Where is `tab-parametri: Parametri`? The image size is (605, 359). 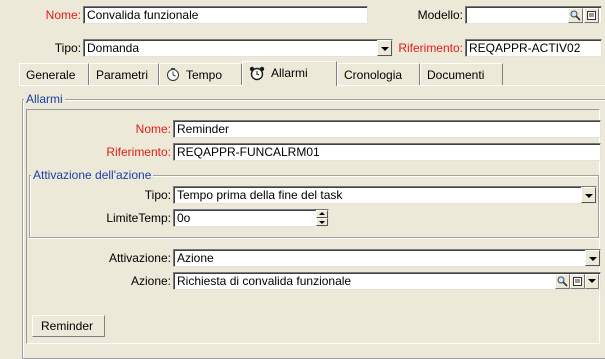 tab-parametri: Parametri is located at coordinates (124, 74).